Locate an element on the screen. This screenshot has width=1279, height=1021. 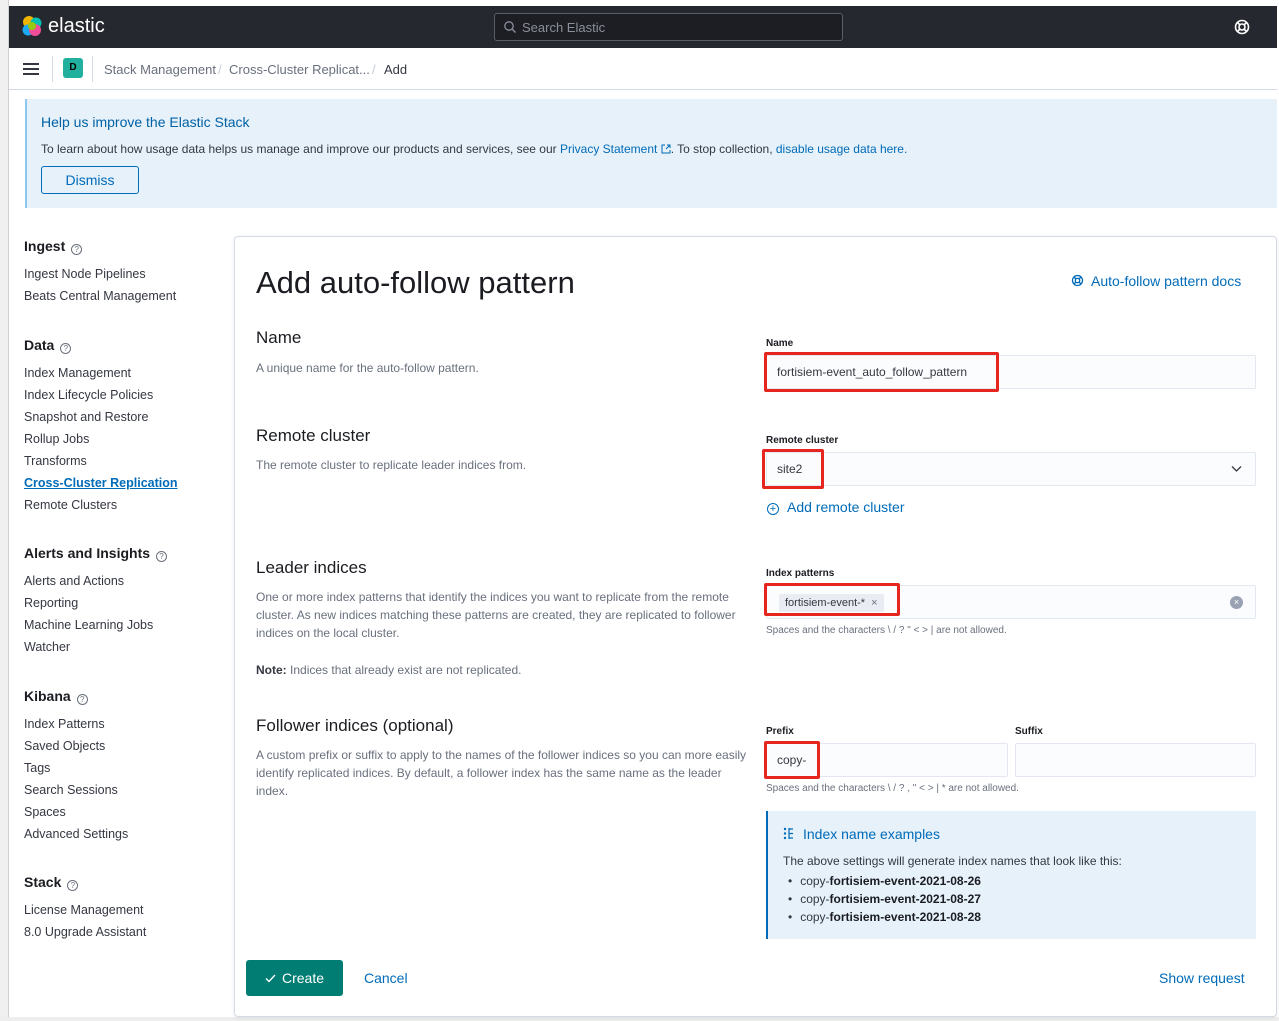
sidebar-item-index-patterns: Index Patterns is located at coordinates (76, 724).